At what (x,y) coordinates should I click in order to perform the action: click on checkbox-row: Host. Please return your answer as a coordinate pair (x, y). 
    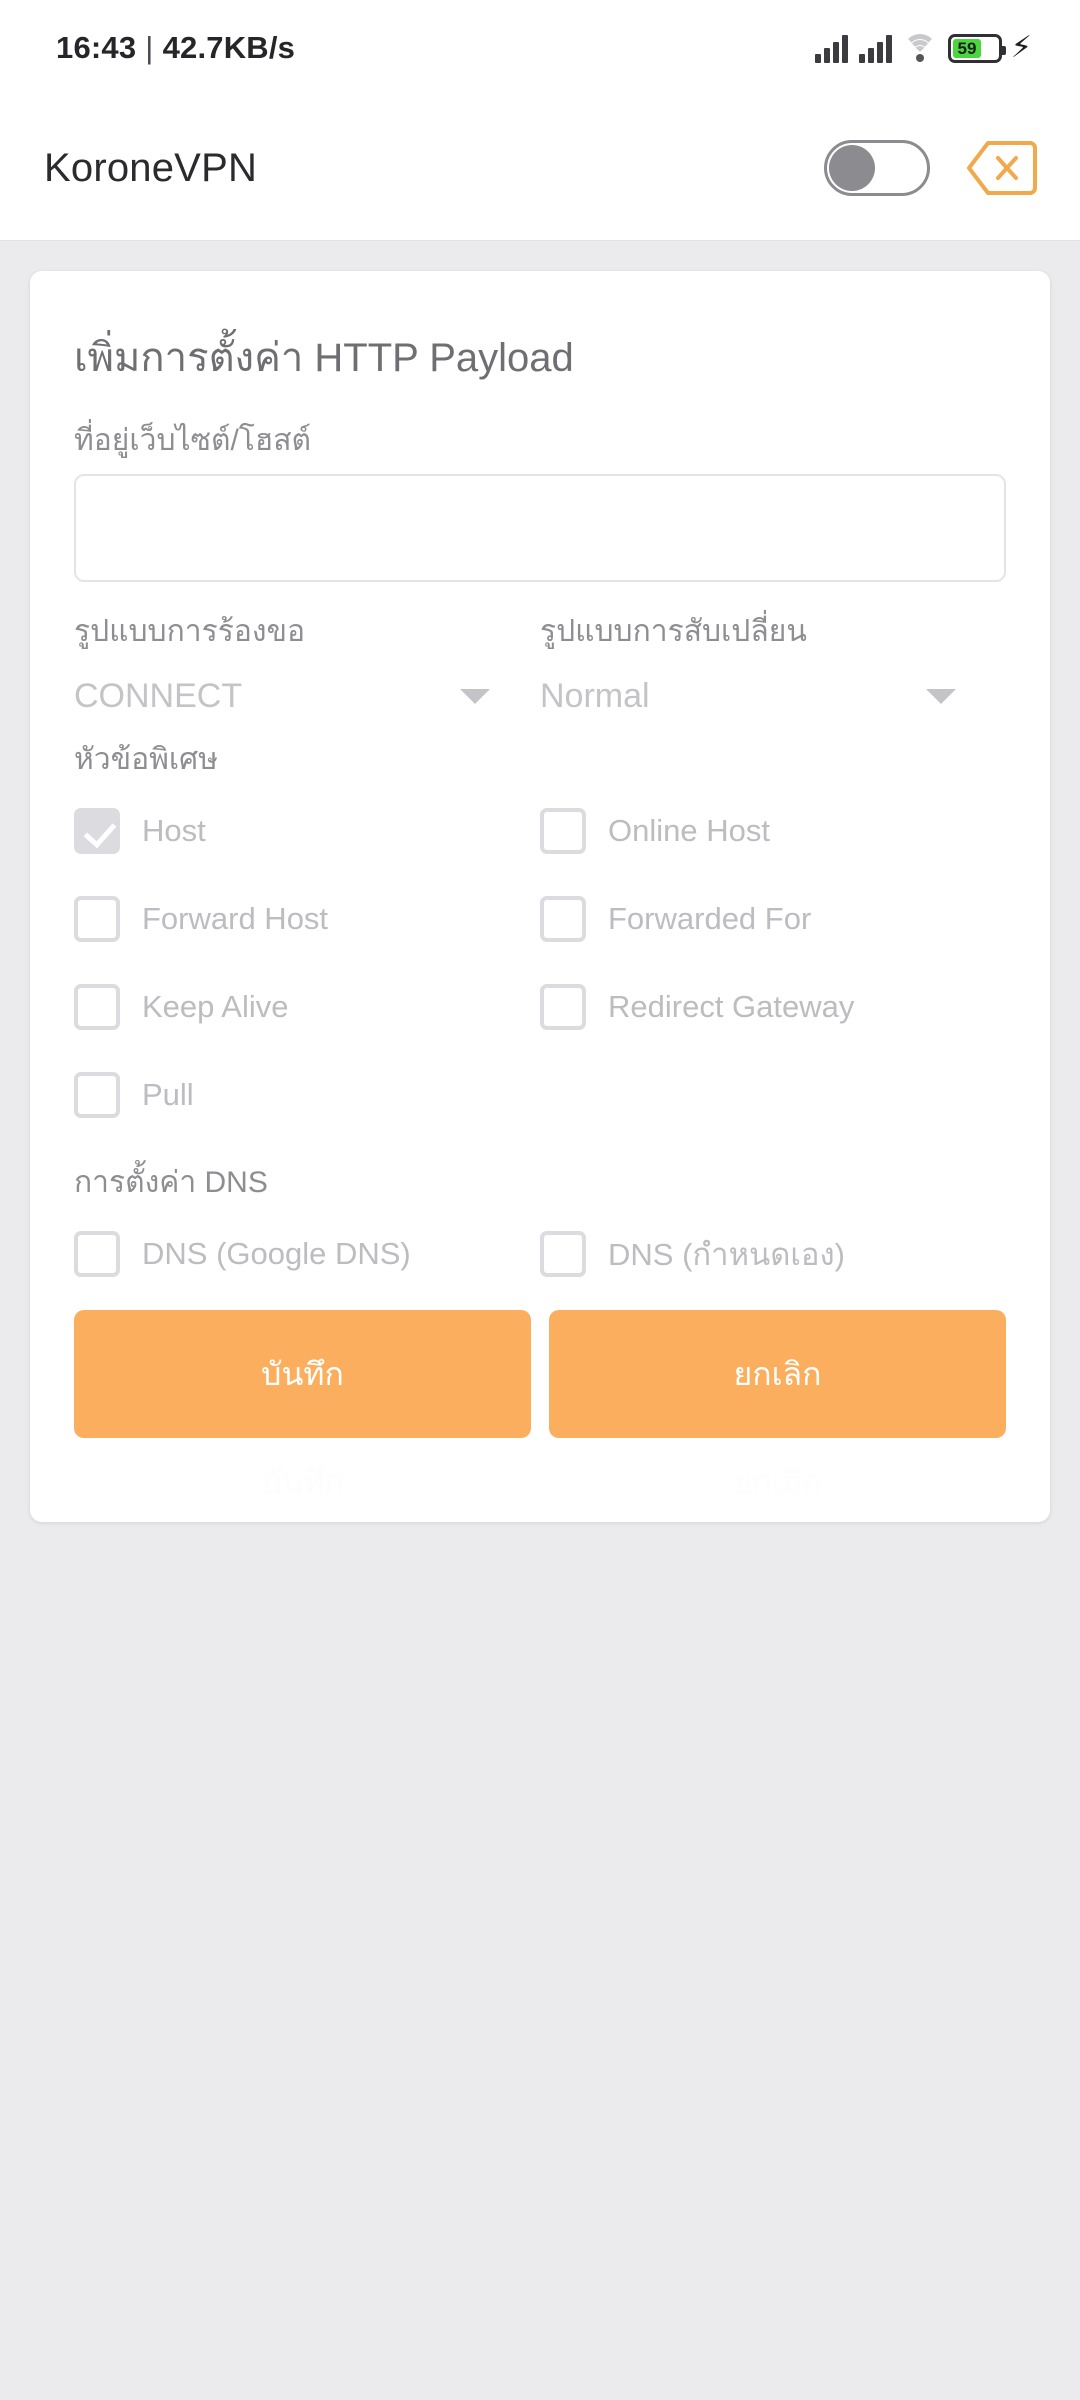
    Looking at the image, I should click on (307, 831).